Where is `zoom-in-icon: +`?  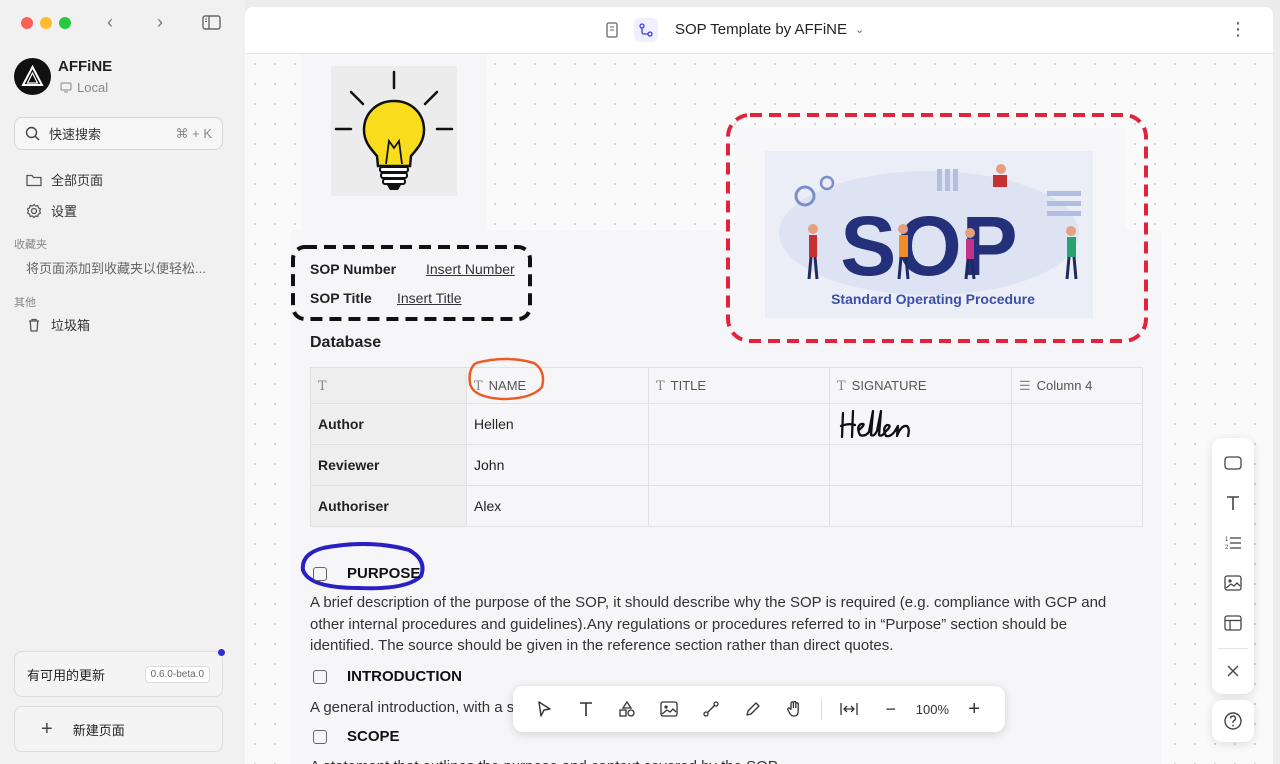 zoom-in-icon: + is located at coordinates (974, 709).